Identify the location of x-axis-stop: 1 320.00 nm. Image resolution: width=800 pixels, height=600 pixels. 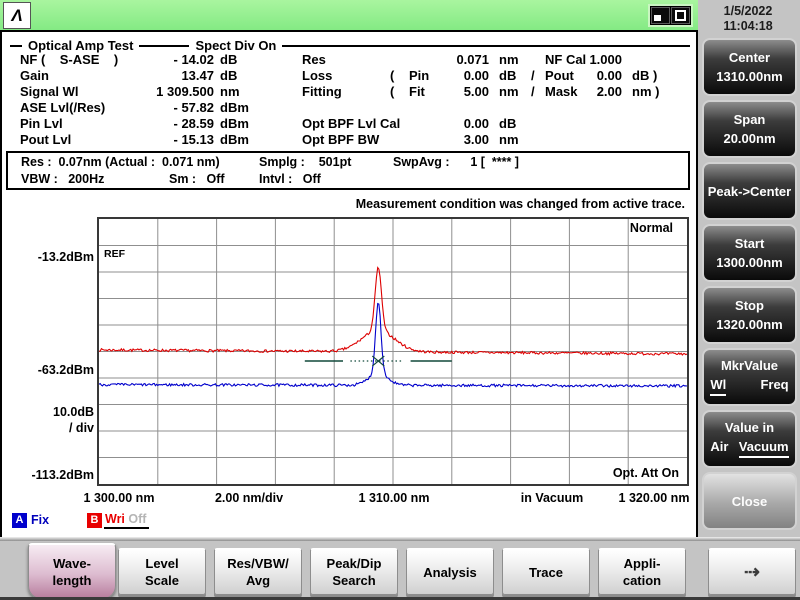
(654, 498).